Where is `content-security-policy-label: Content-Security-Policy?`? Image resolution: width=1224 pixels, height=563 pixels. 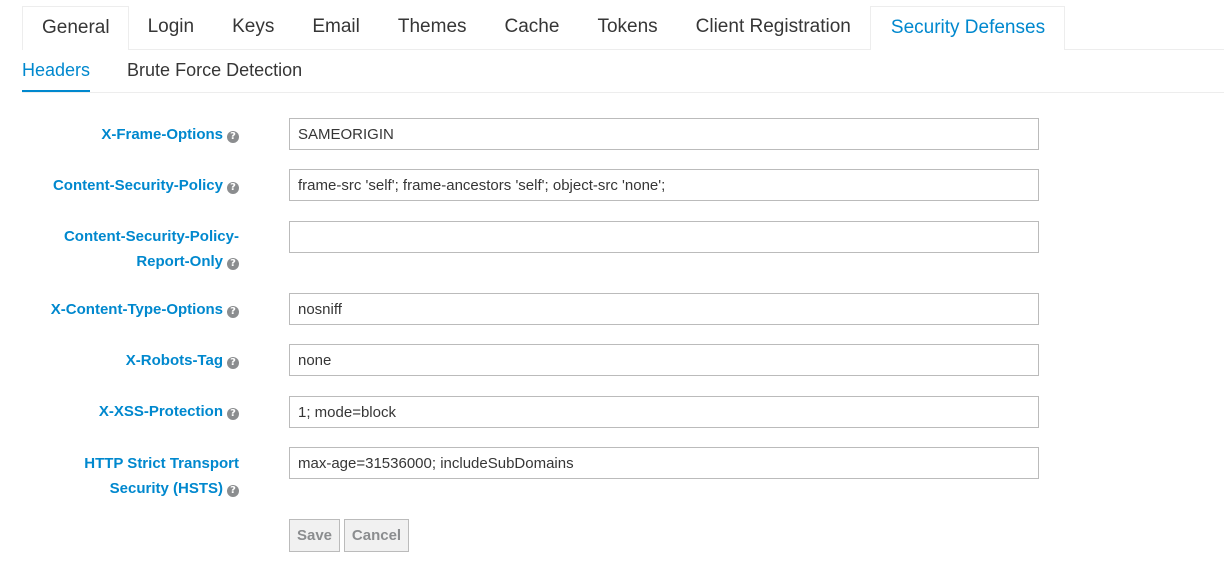 content-security-policy-label: Content-Security-Policy? is located at coordinates (124, 185).